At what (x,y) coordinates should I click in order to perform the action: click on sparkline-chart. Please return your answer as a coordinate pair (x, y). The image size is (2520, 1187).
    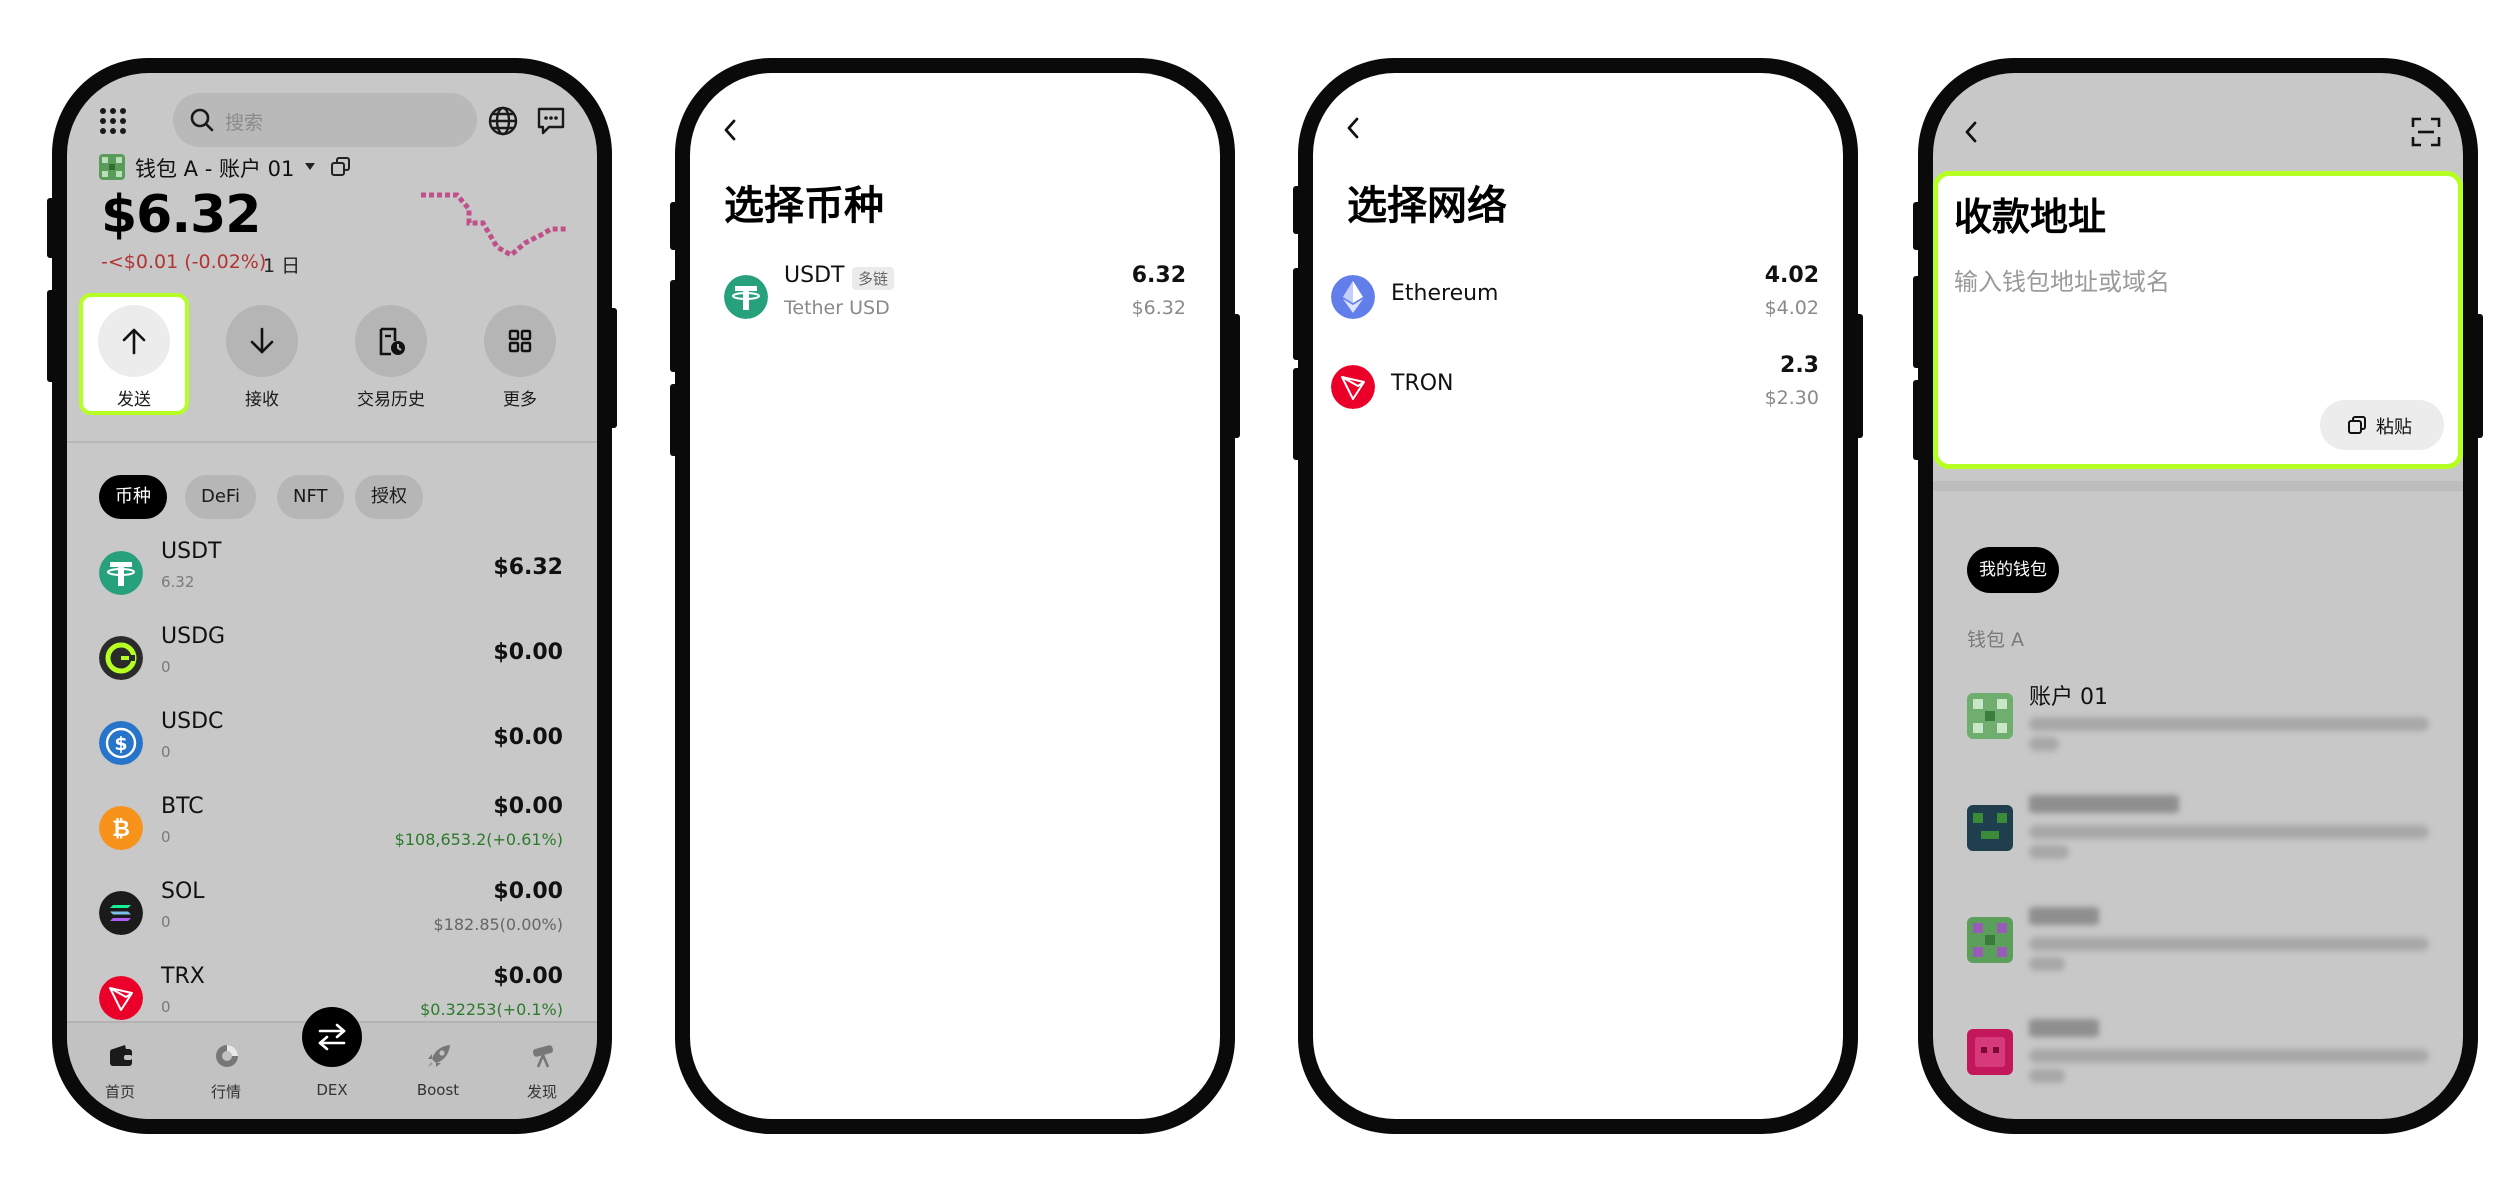
    Looking at the image, I should click on (494, 225).